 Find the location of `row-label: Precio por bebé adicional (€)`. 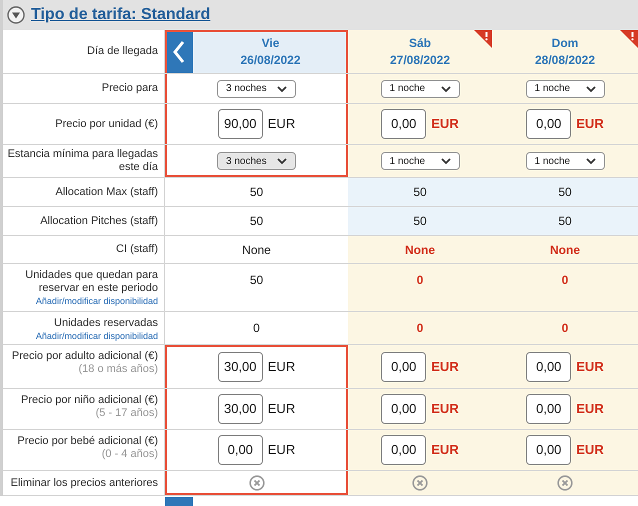

row-label: Precio por bebé adicional (€) is located at coordinates (87, 441).